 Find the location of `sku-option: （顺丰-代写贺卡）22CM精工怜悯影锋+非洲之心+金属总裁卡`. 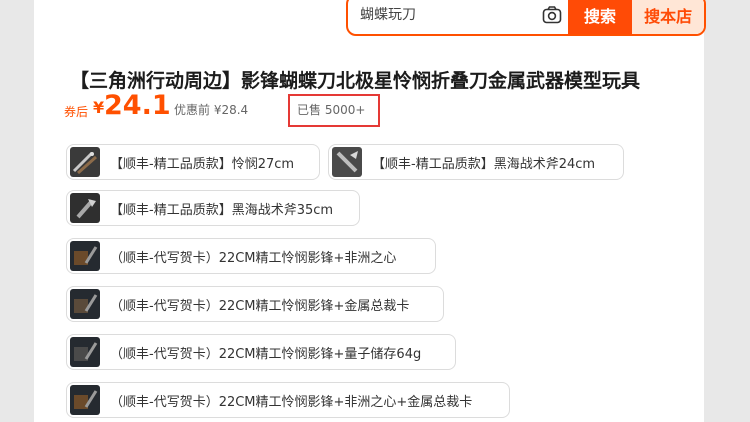

sku-option: （顺丰-代写贺卡）22CM精工怜悯影锋+非洲之心+金属总裁卡 is located at coordinates (288, 400).